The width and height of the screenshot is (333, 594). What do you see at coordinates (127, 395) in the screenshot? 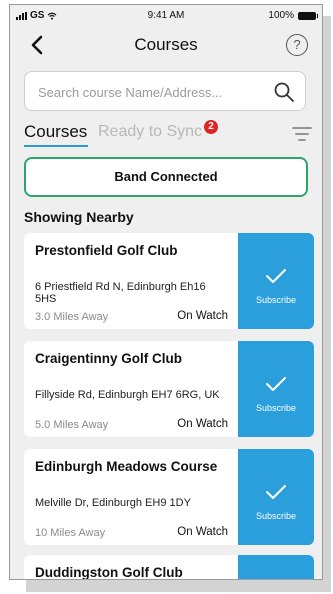
I see `course-address: Fillyside Rd, Edinburgh EH7 6RG, UK` at bounding box center [127, 395].